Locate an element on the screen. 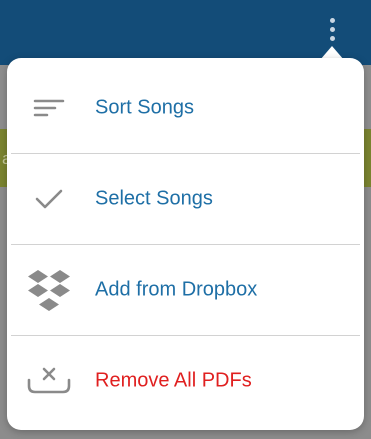  app-header is located at coordinates (185, 32).